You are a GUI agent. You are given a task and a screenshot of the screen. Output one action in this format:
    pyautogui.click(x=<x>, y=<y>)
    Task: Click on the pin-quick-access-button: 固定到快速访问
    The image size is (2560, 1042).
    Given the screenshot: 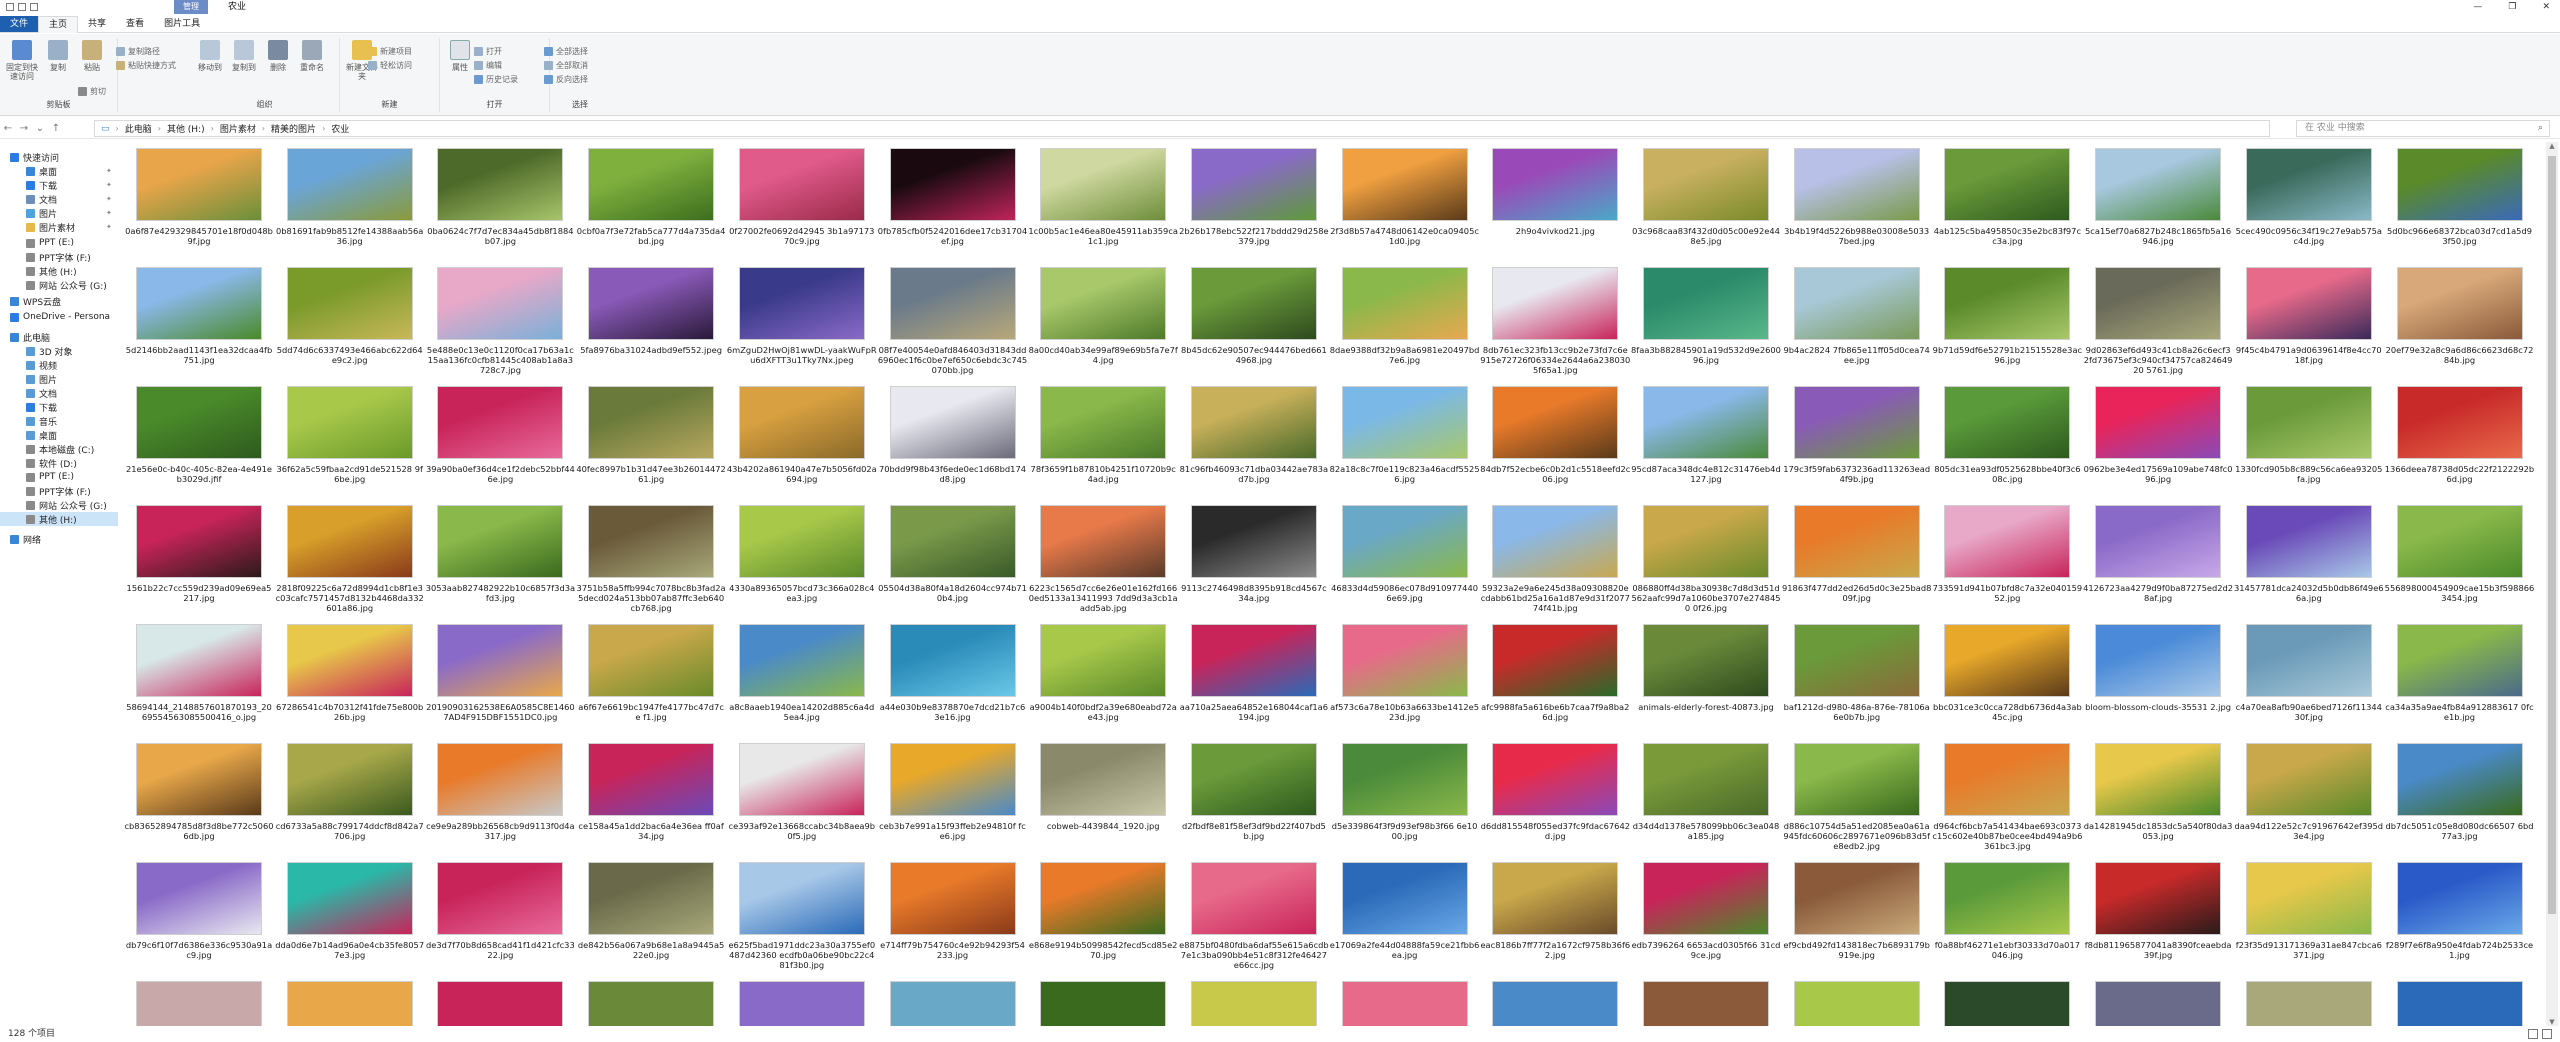 What is the action you would take?
    pyautogui.click(x=22, y=60)
    